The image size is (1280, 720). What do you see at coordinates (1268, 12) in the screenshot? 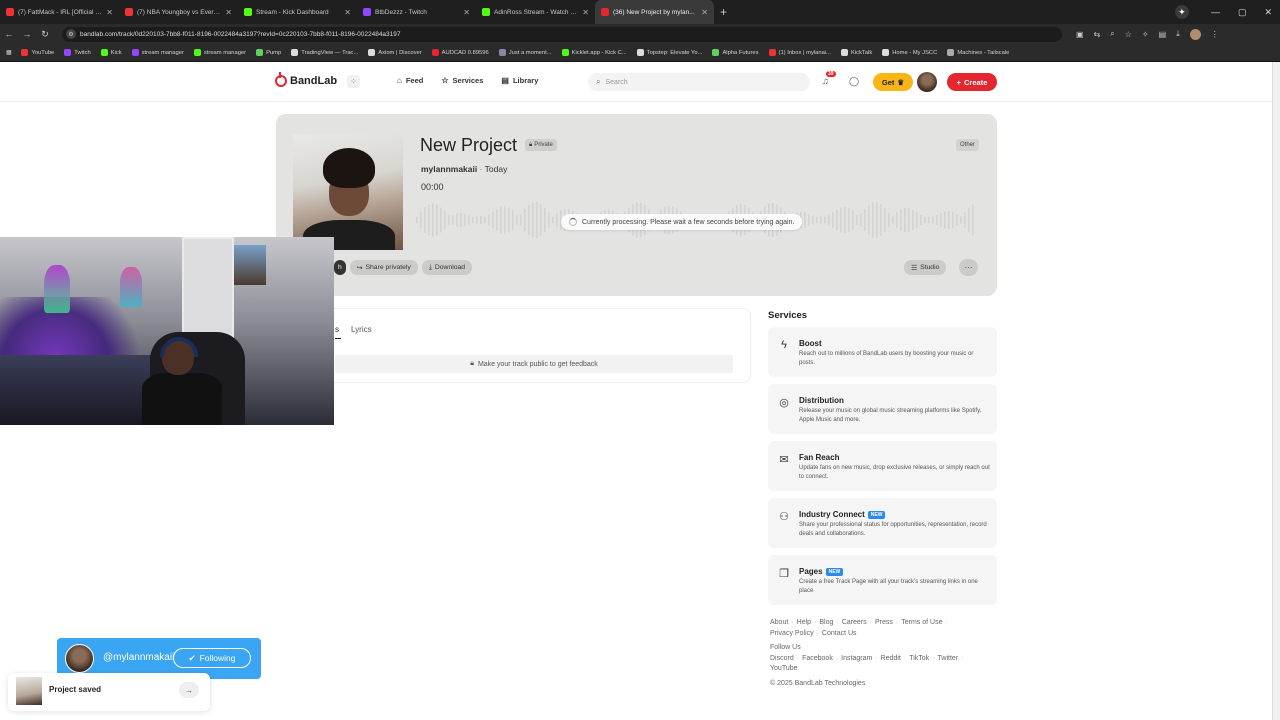
I see `close-window-icon: ✕` at bounding box center [1268, 12].